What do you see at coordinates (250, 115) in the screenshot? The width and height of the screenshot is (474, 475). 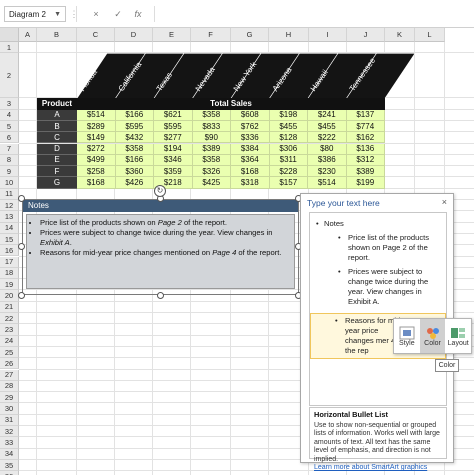 I see `sales-value-cell: $608` at bounding box center [250, 115].